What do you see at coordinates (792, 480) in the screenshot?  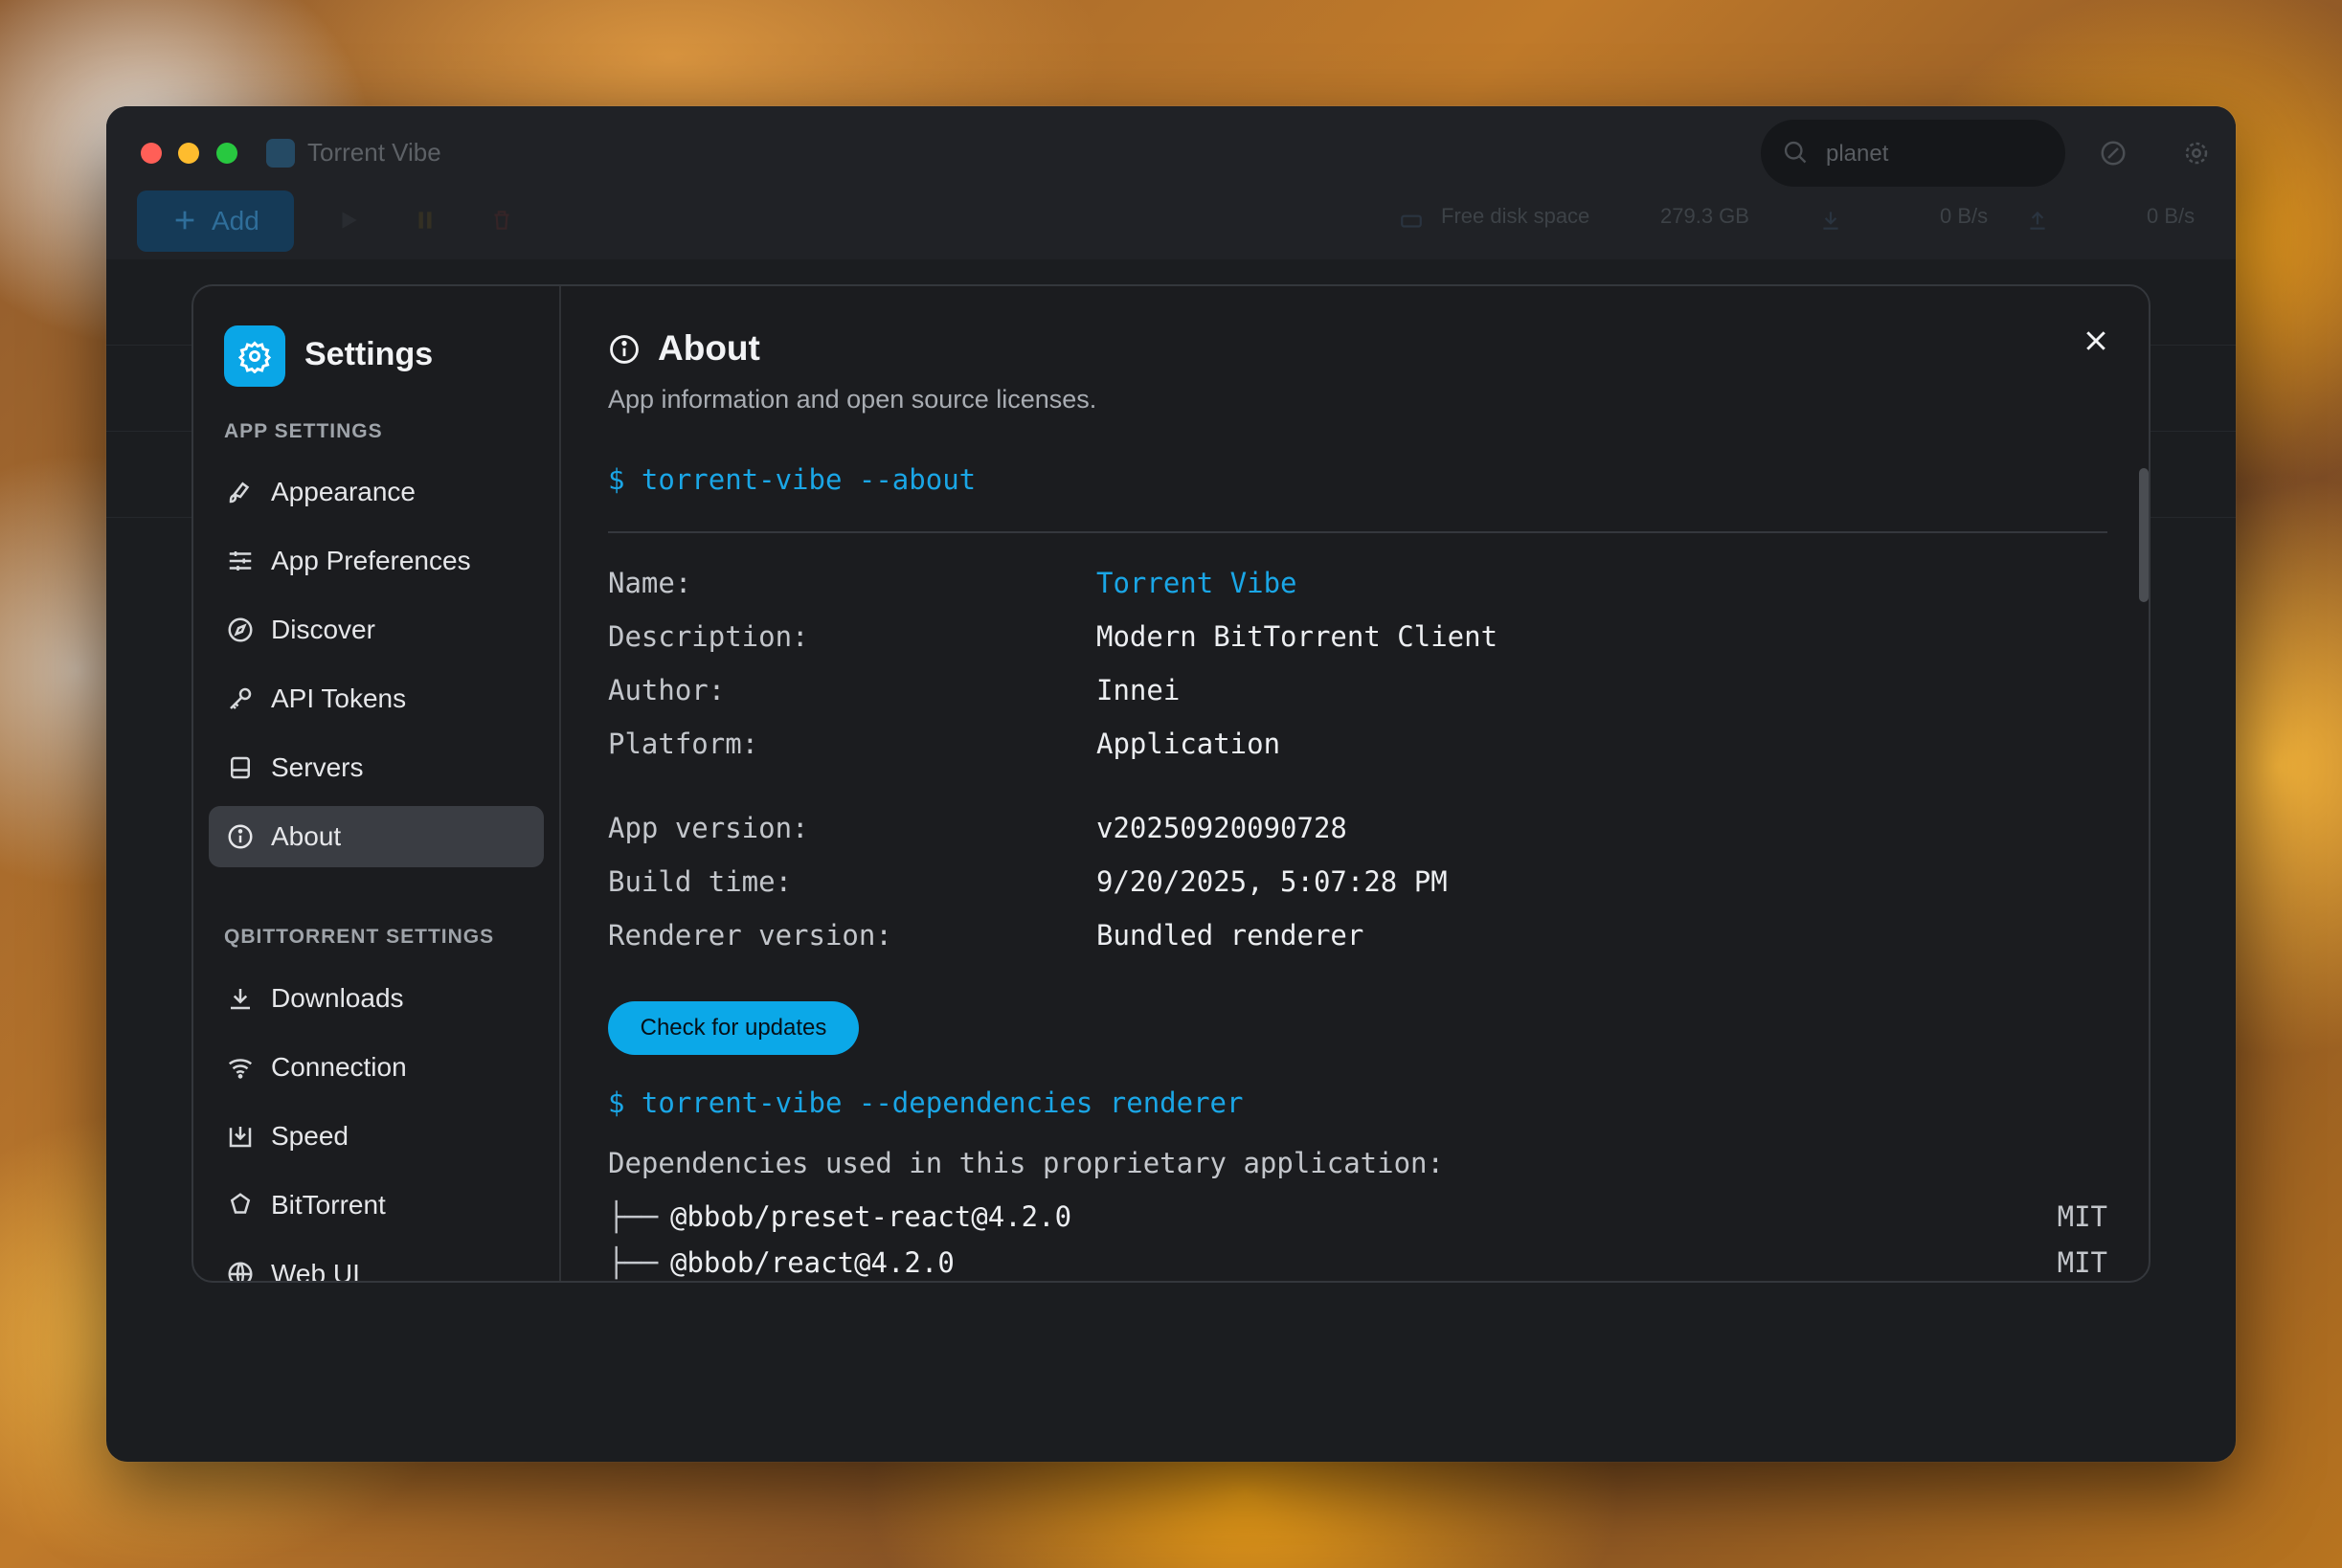 I see `about-command: $ torrent-vibe --about` at bounding box center [792, 480].